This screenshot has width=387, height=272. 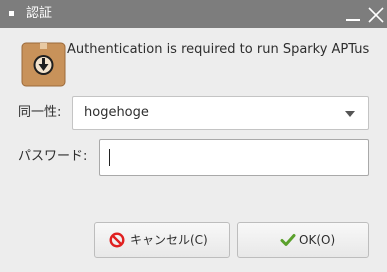 What do you see at coordinates (234, 157) in the screenshot?
I see `password-field` at bounding box center [234, 157].